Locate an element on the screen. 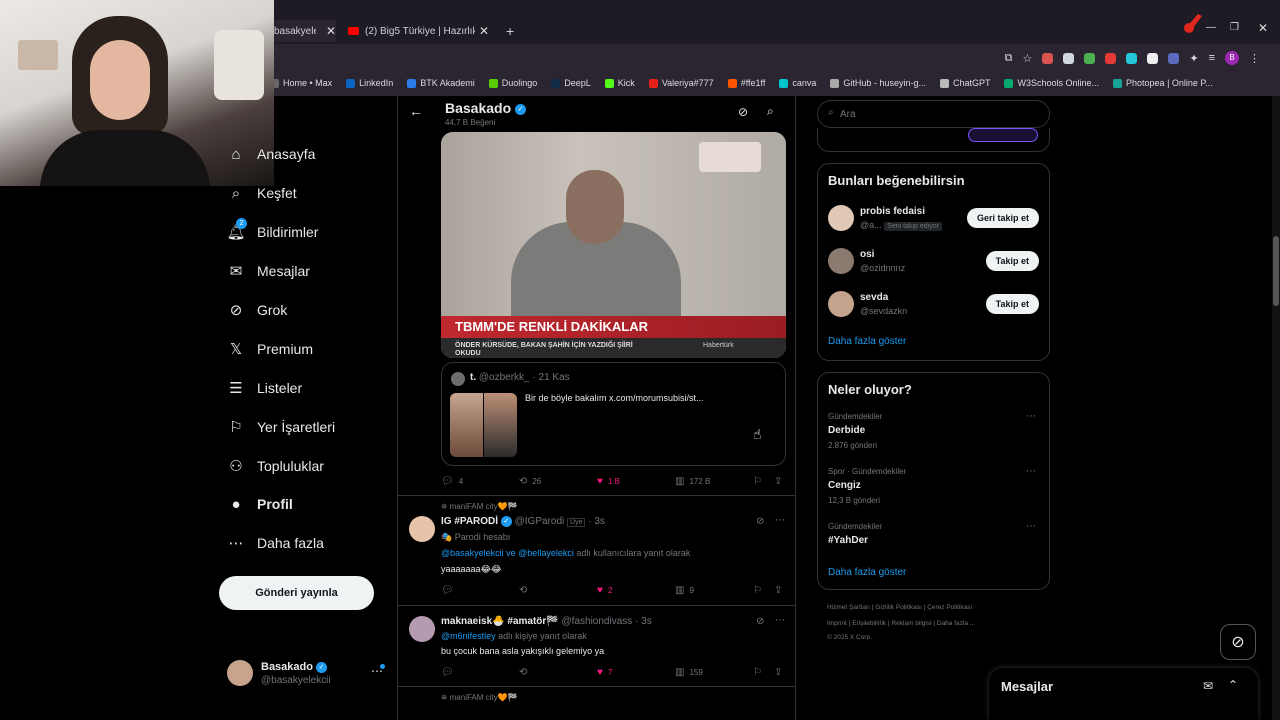  footer-link: Imprint is located at coordinates (837, 623).